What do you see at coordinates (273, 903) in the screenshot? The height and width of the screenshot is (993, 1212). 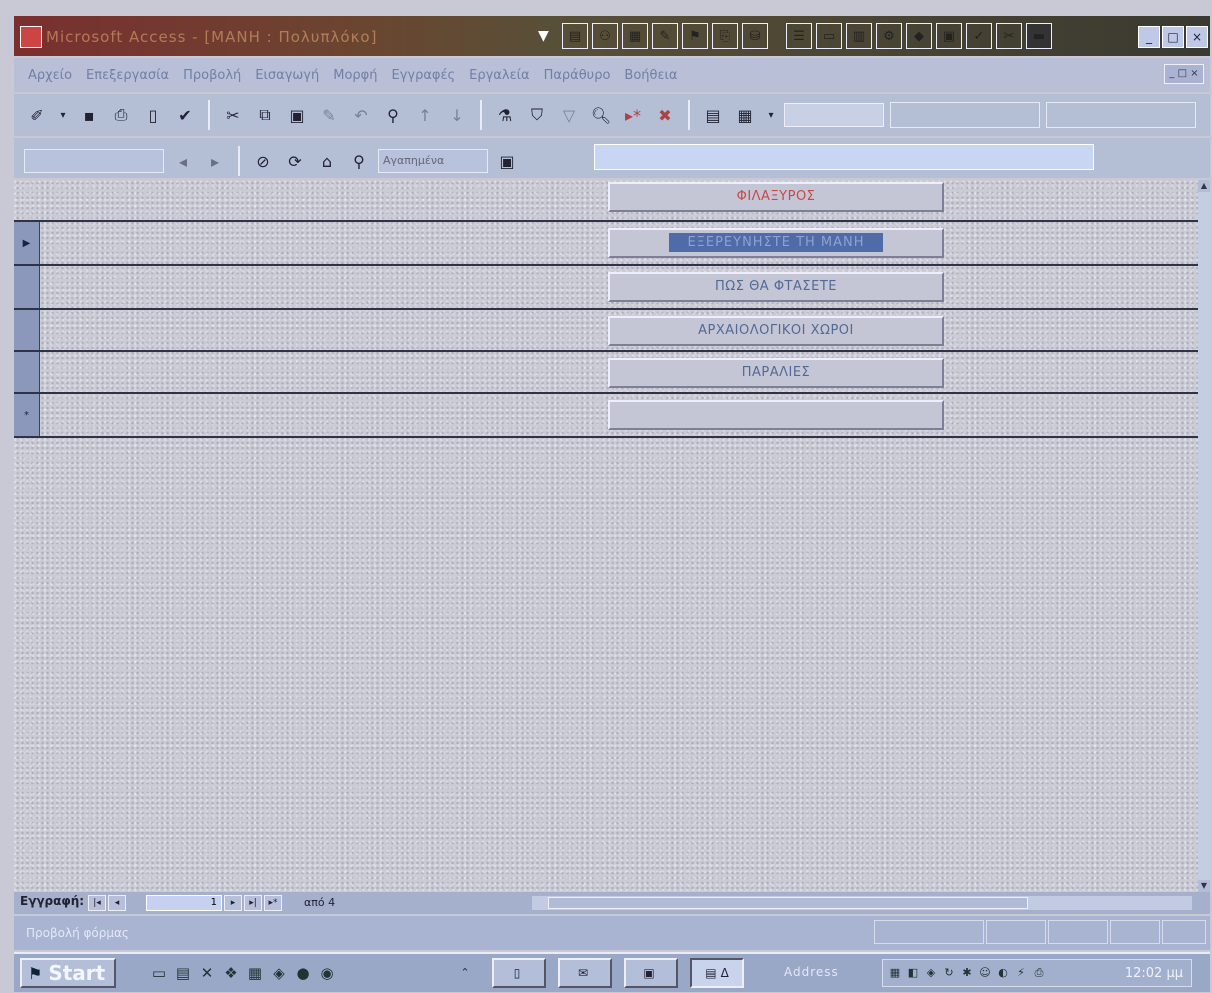 I see `new-record-nav-icon: ▸*` at bounding box center [273, 903].